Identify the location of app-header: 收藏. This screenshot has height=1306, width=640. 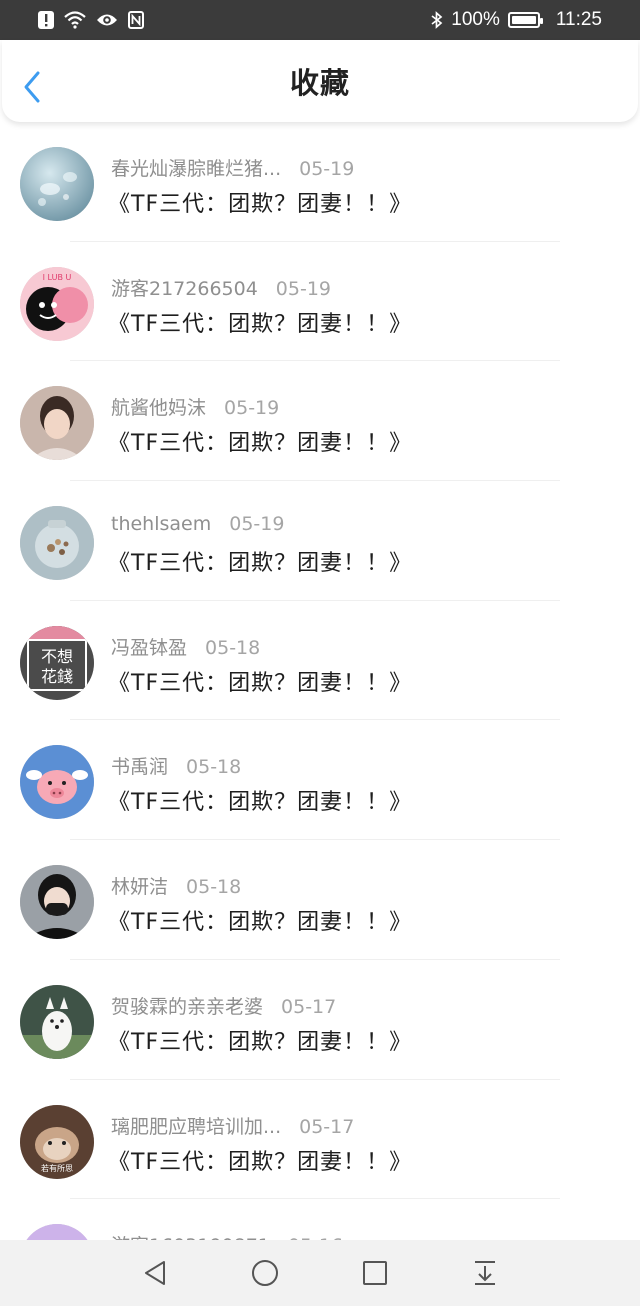
(320, 81).